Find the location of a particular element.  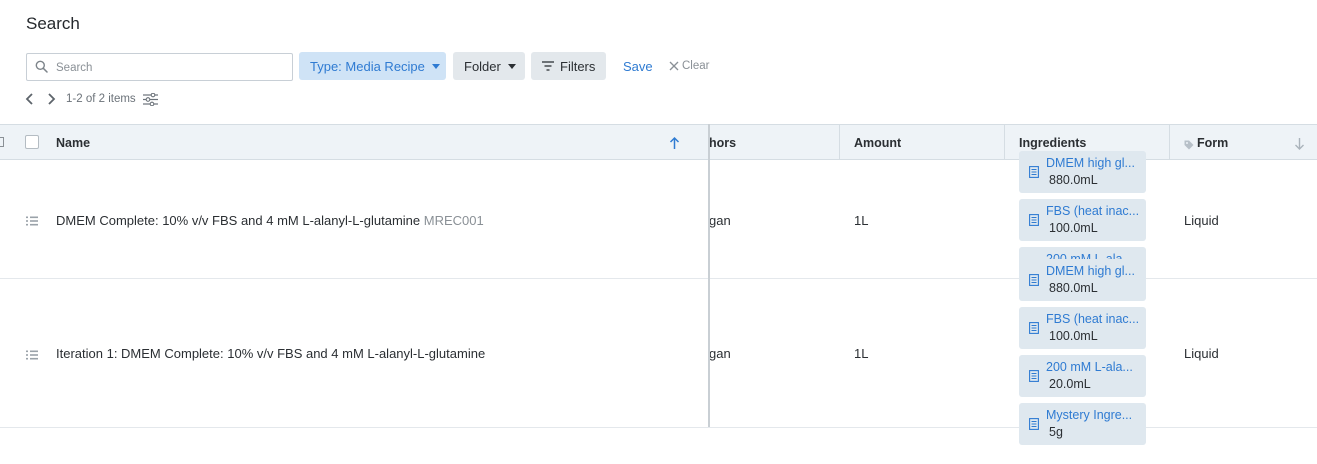

column-settings-icon is located at coordinates (150, 100).